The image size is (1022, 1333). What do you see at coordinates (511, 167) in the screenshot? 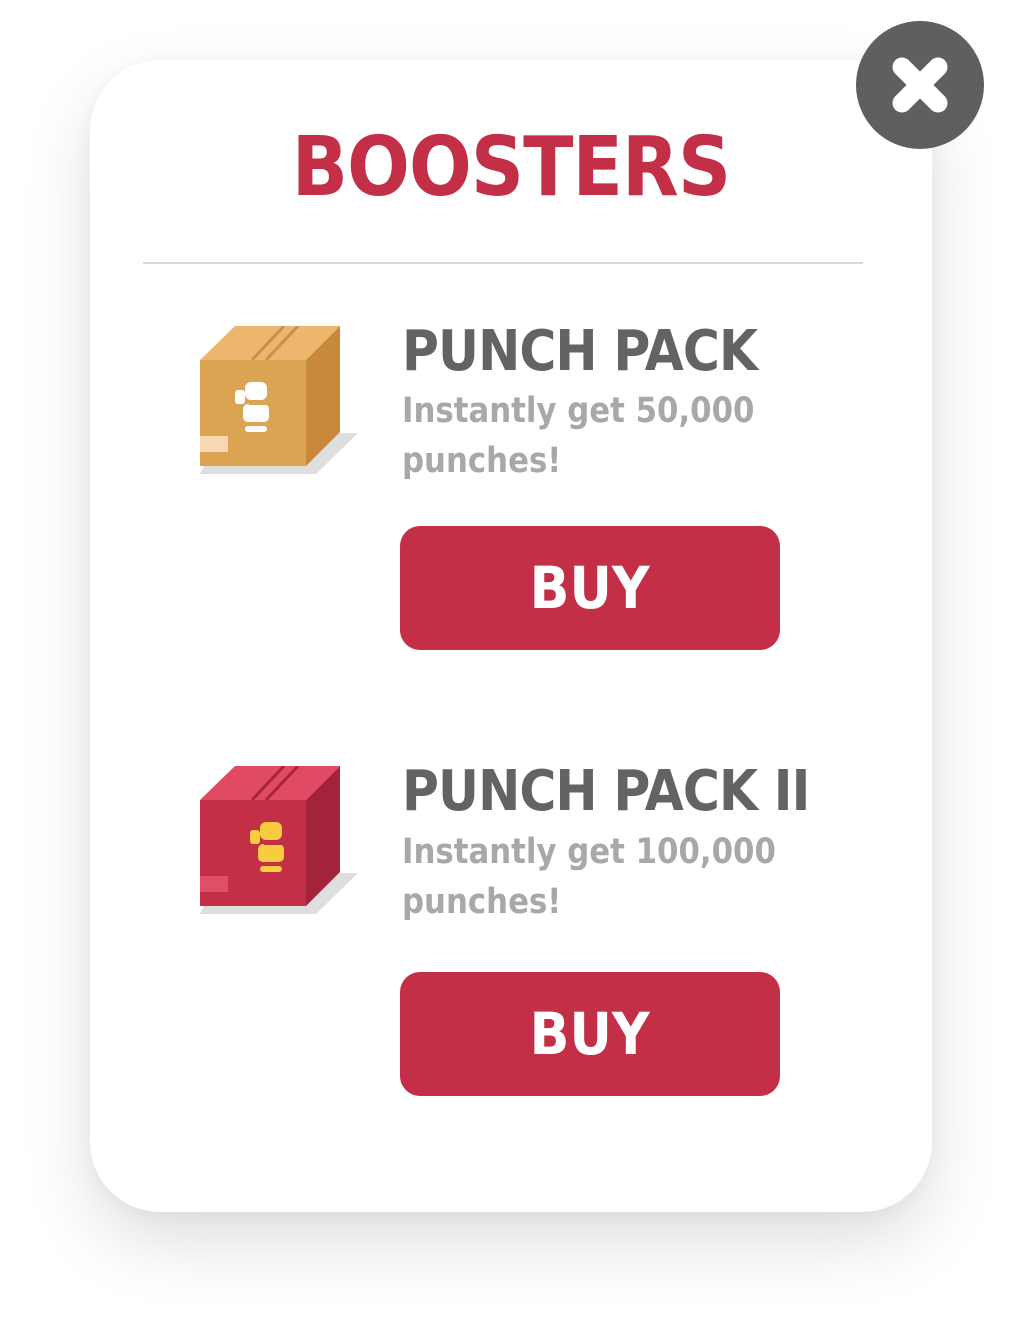
I see `dialog-title: BOOSTERS` at bounding box center [511, 167].